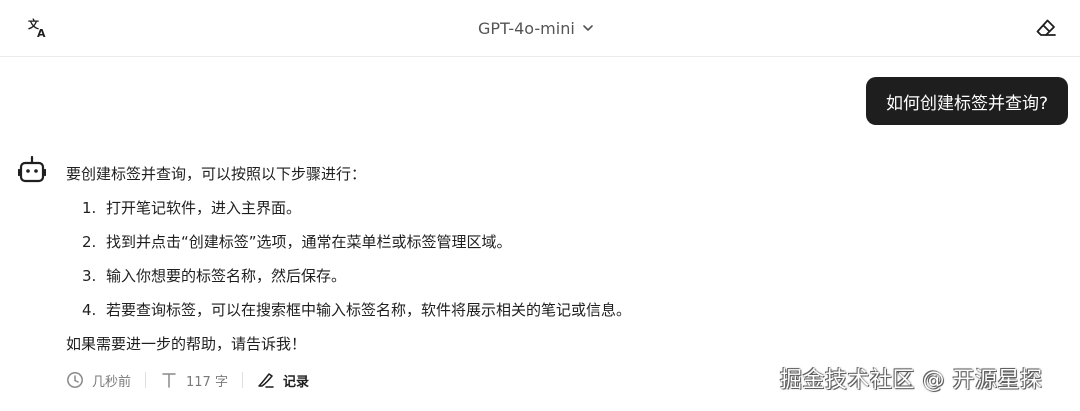 The height and width of the screenshot is (411, 1080). Describe the element at coordinates (89, 310) in the screenshot. I see `step-number: 4.` at that location.